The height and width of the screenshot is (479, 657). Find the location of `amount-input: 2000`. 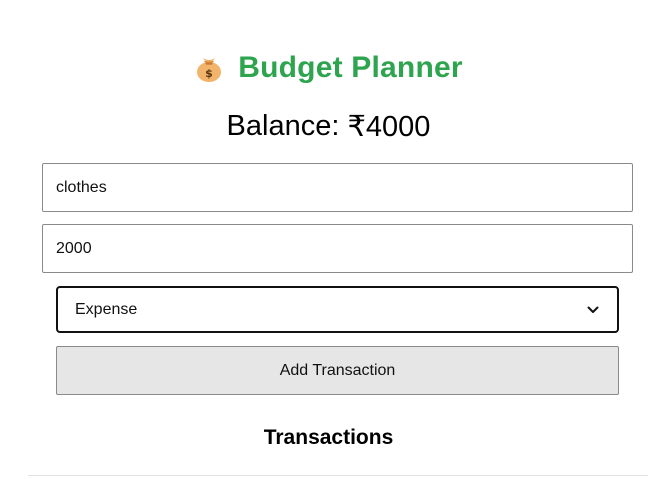

amount-input: 2000 is located at coordinates (337, 248).